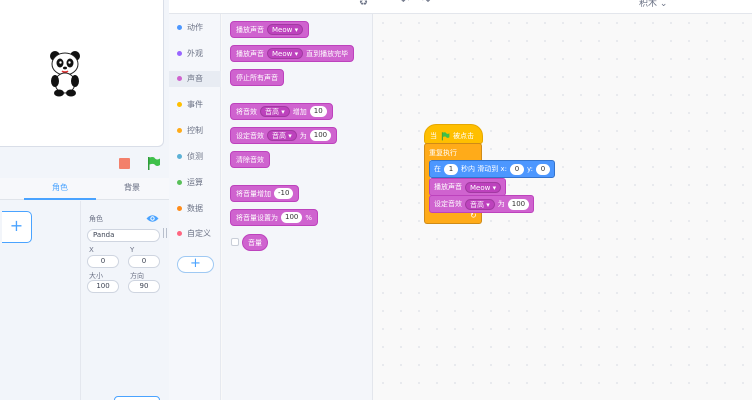 The height and width of the screenshot is (400, 752). I want to click on block-volume-reporter: 音量, so click(255, 242).